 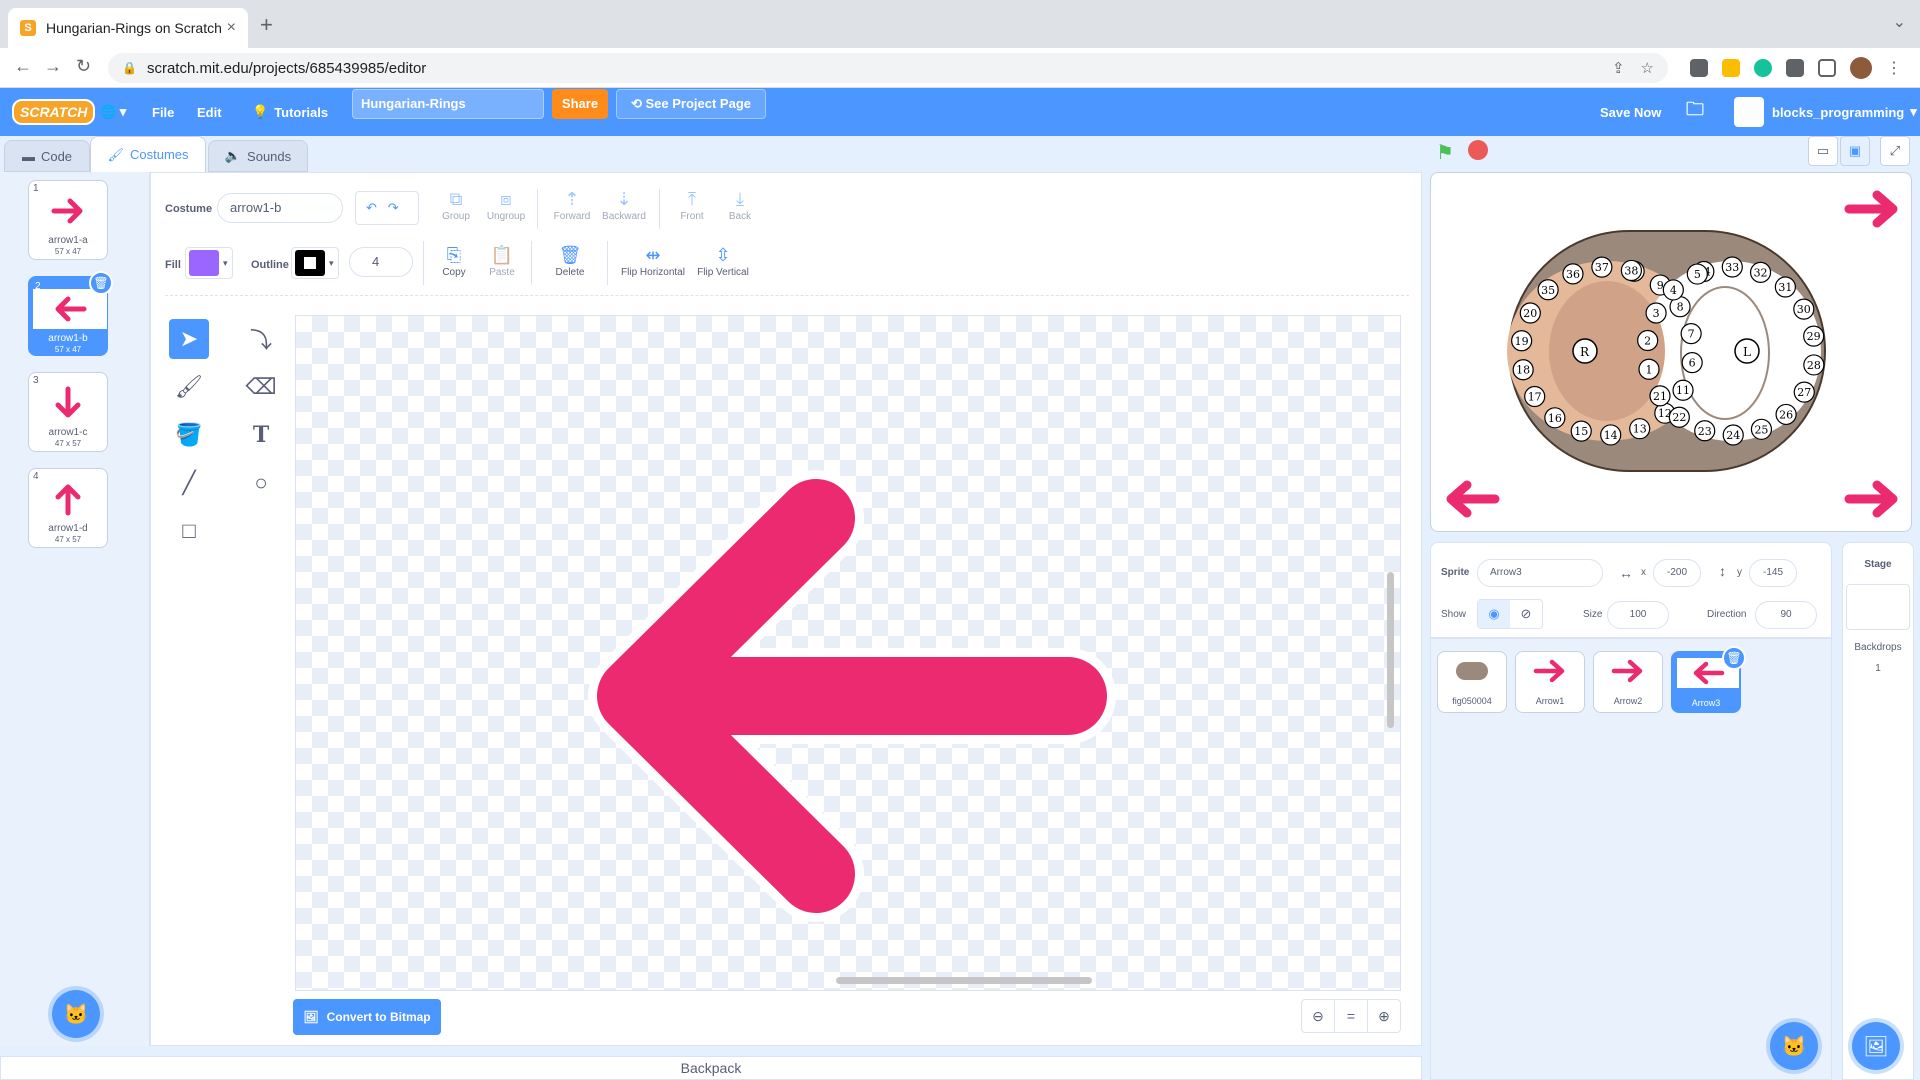 What do you see at coordinates (47, 156) in the screenshot?
I see `tab-code: ▬ Code` at bounding box center [47, 156].